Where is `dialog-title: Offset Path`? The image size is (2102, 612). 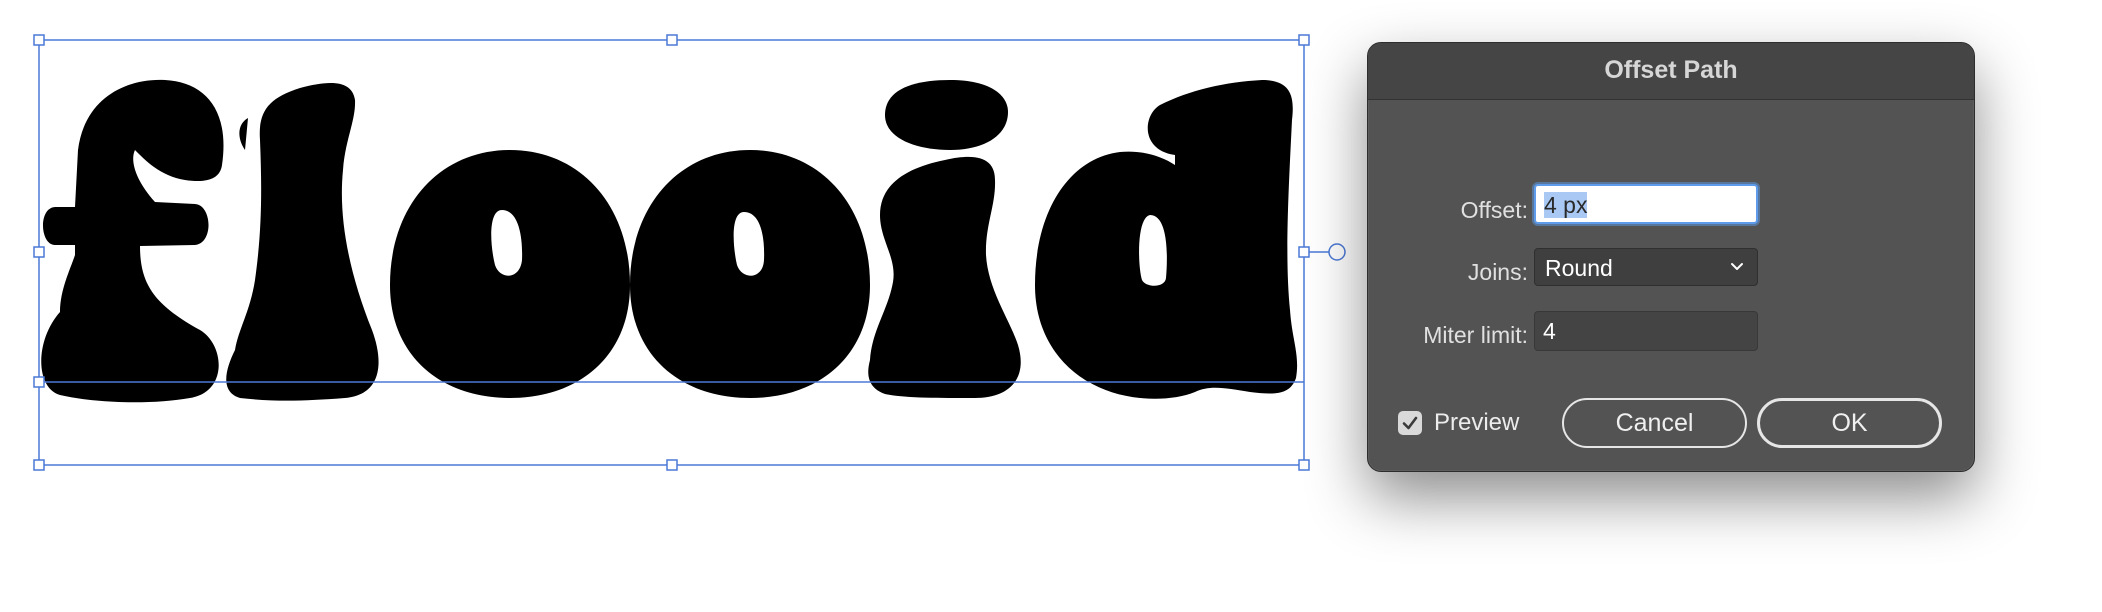 dialog-title: Offset Path is located at coordinates (1671, 70).